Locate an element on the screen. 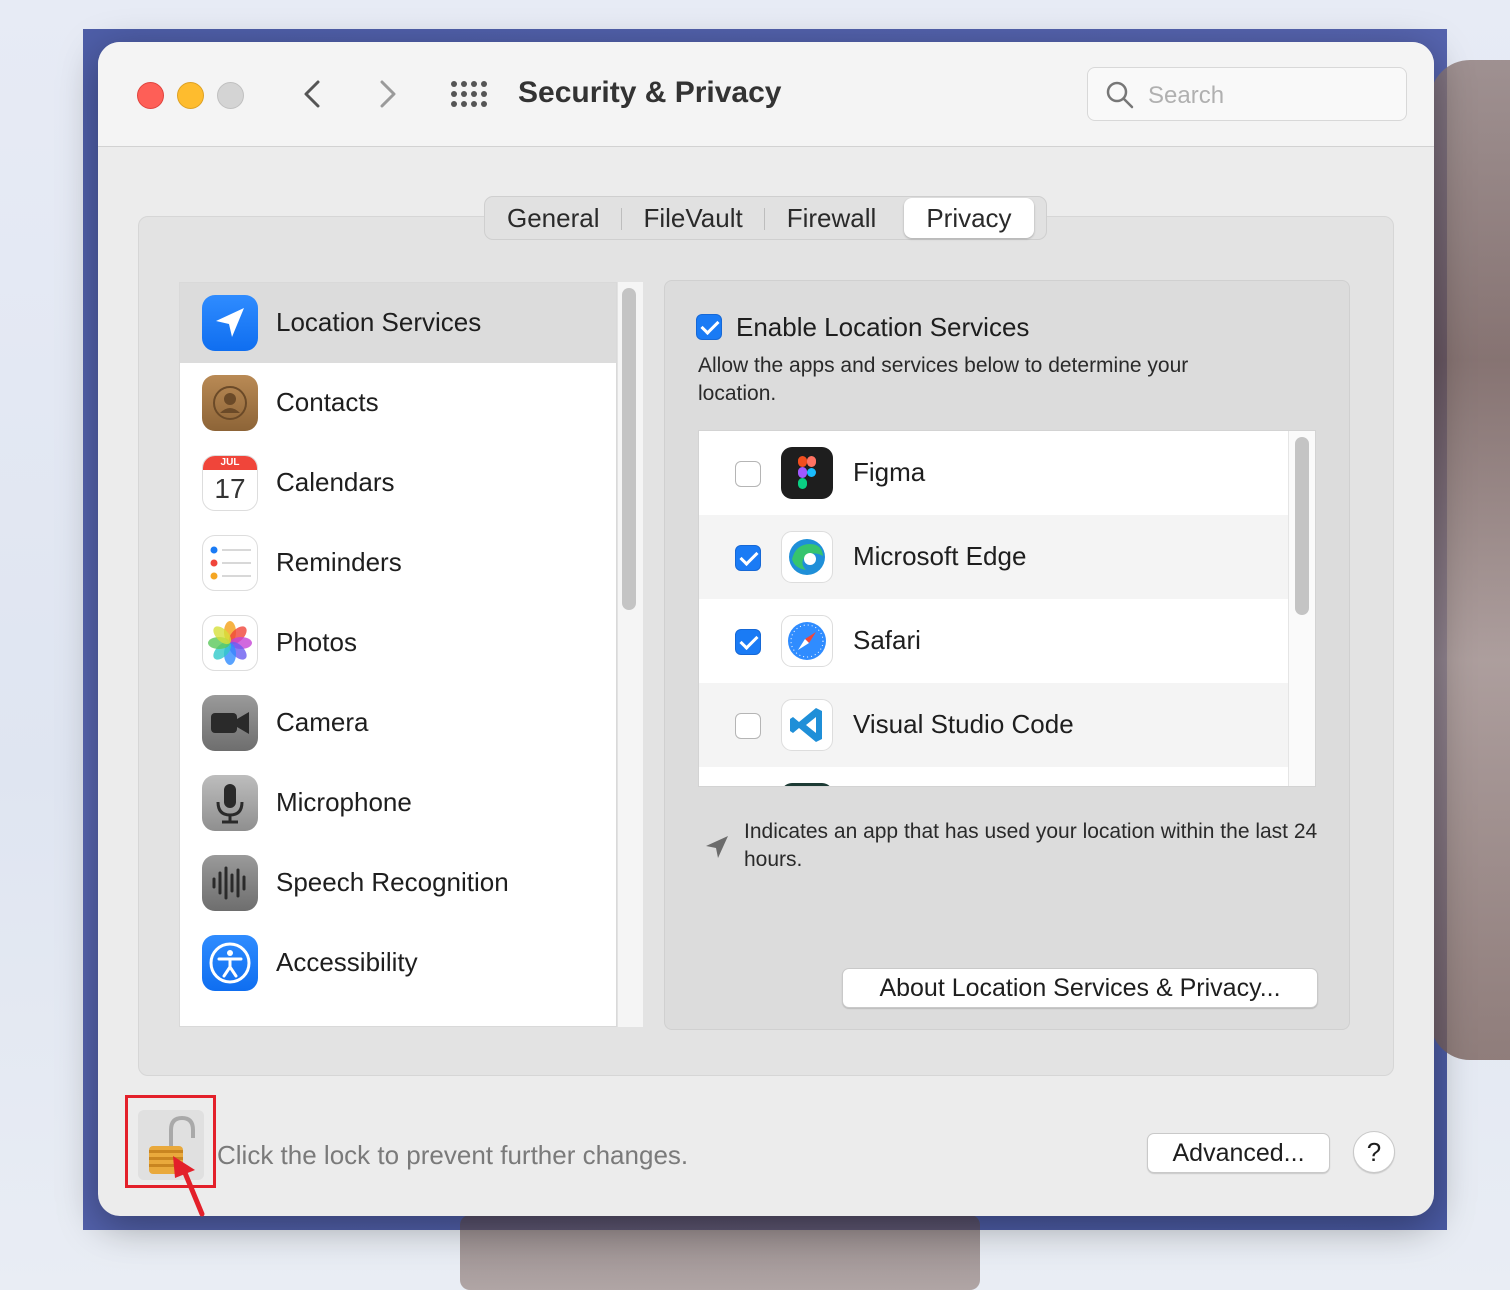 The height and width of the screenshot is (1290, 1510). chevron-right-icon is located at coordinates (388, 94).